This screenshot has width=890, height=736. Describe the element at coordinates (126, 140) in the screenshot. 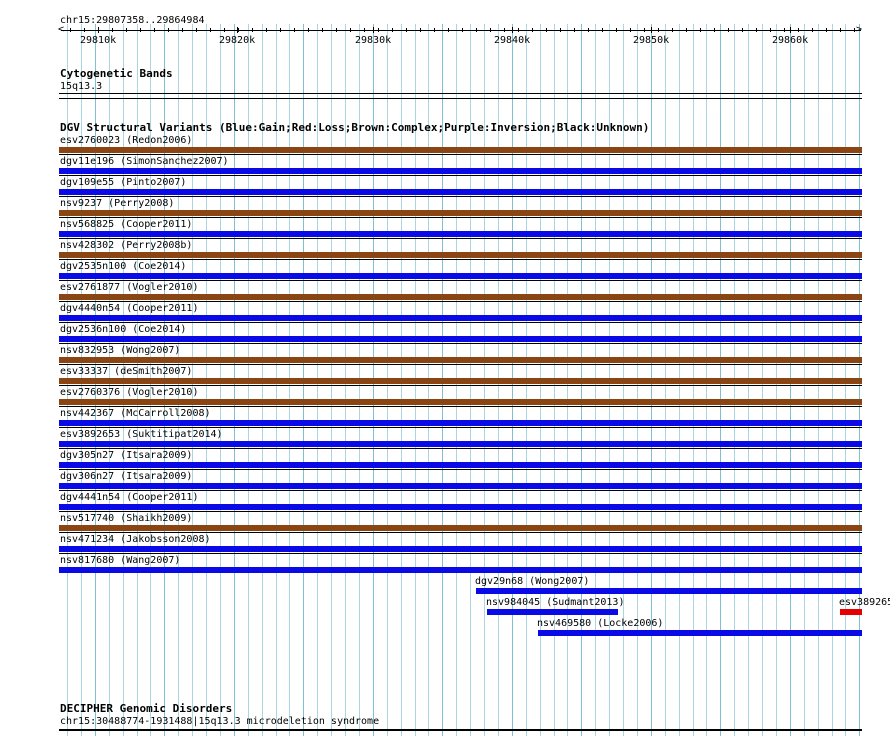

I see `dgv-feature-label: esv2760023 (Redon2006)` at that location.